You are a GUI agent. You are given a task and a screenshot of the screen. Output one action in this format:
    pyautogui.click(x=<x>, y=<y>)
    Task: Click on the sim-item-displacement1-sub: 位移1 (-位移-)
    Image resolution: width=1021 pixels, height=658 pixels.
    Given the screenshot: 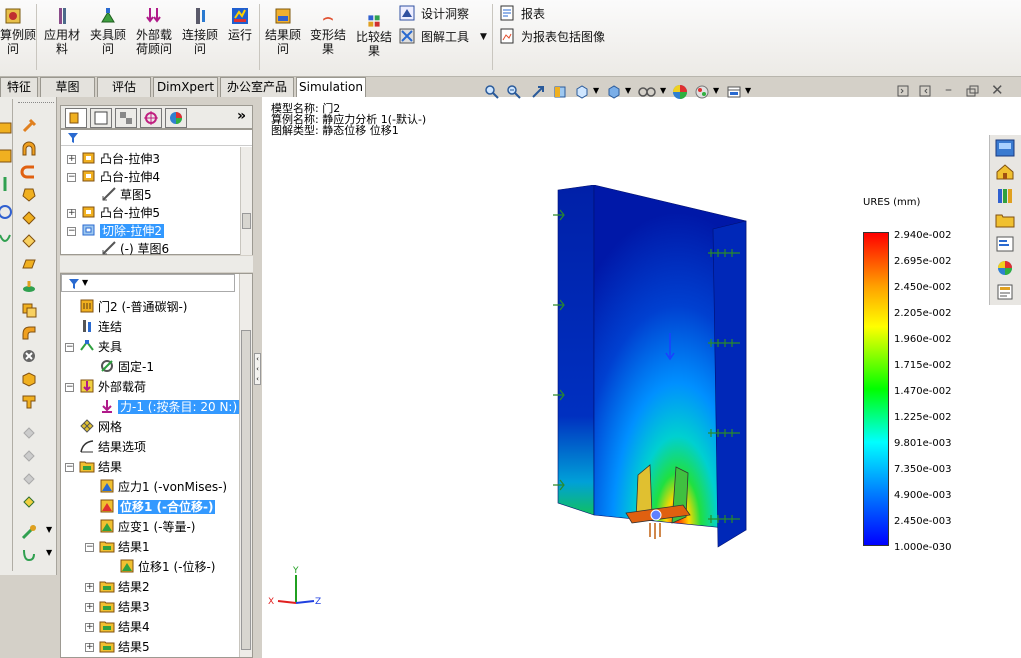 What is the action you would take?
    pyautogui.click(x=167, y=567)
    